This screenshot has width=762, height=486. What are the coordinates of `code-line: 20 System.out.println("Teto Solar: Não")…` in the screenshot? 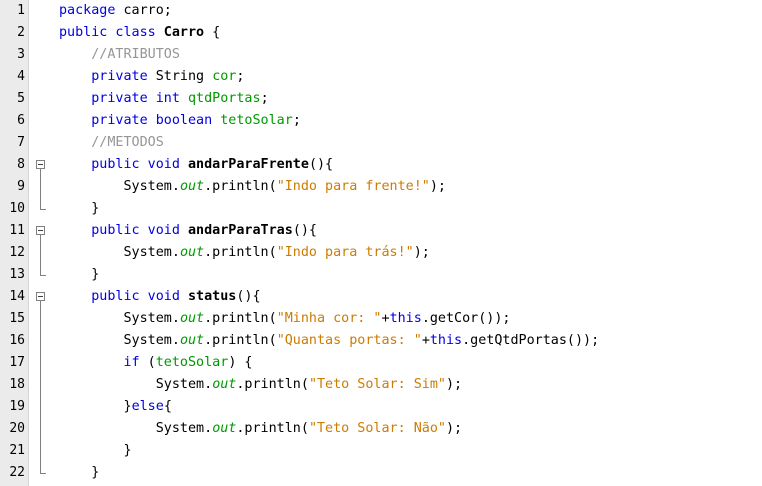 It's located at (381, 429).